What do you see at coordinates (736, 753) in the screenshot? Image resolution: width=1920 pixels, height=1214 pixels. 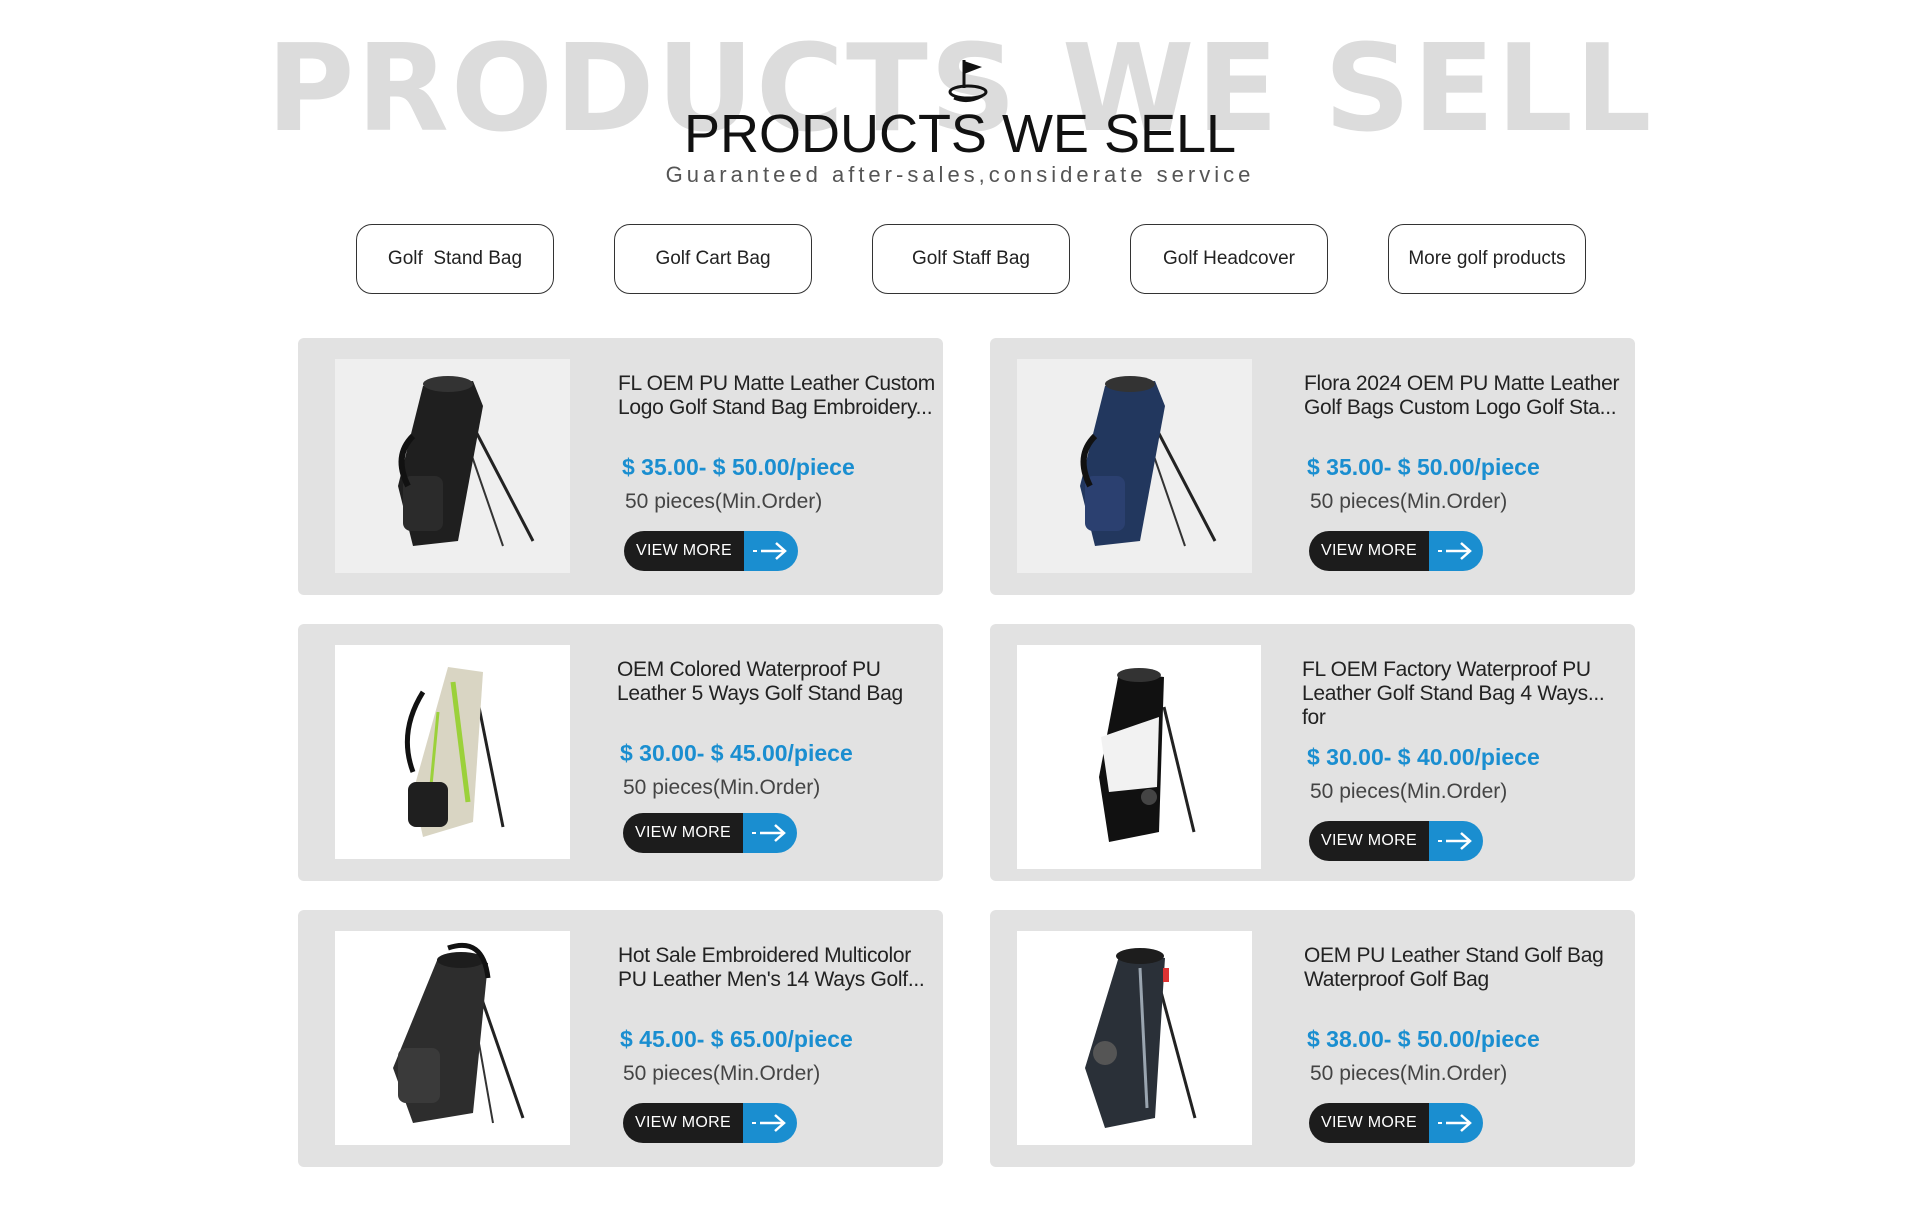 I see `product-price: $ 30.00- $ 45.00/piece` at bounding box center [736, 753].